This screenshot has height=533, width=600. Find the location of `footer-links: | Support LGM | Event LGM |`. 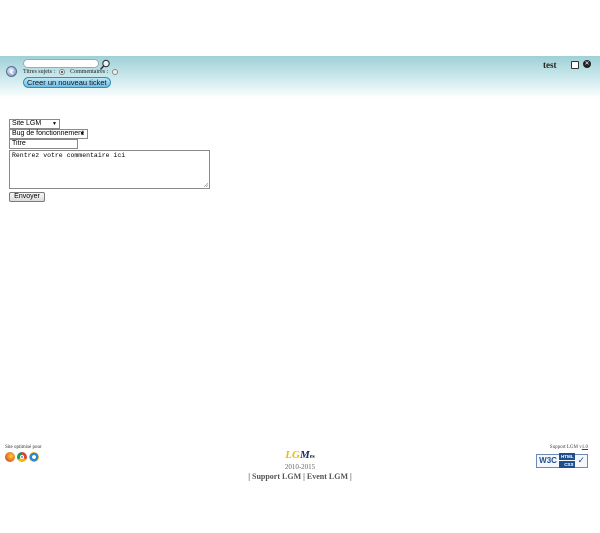

footer-links: | Support LGM | Event LGM | is located at coordinates (300, 476).